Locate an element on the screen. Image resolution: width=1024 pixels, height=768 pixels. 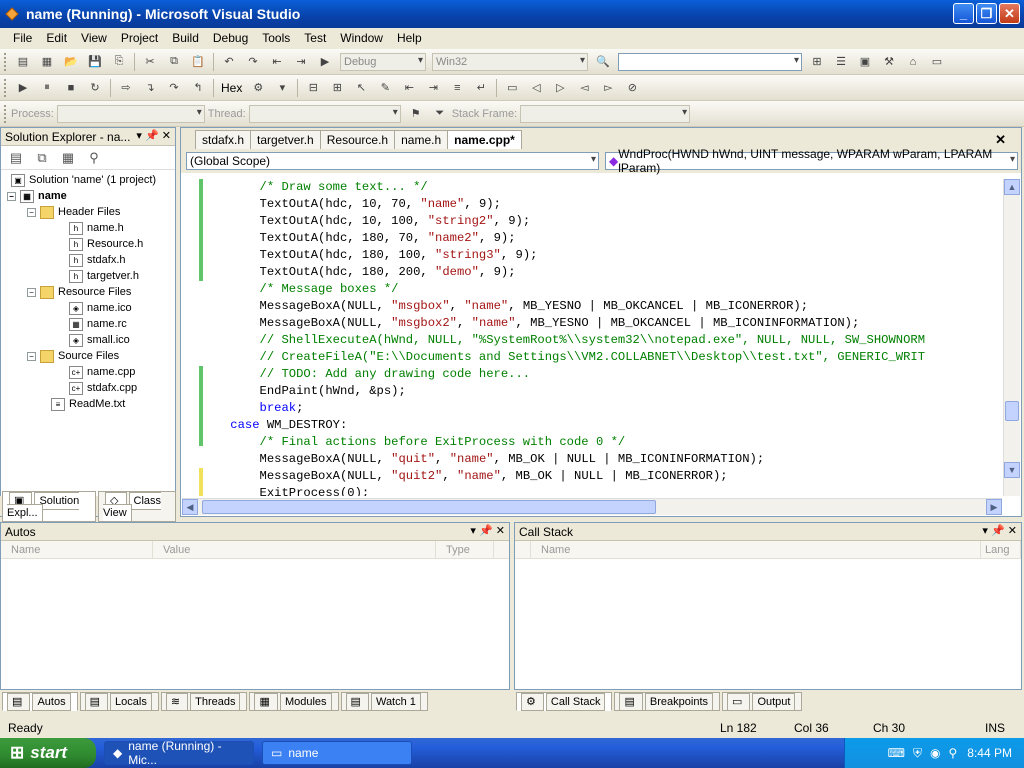
horizontal-scroll-thumb is located at coordinates (429, 507).